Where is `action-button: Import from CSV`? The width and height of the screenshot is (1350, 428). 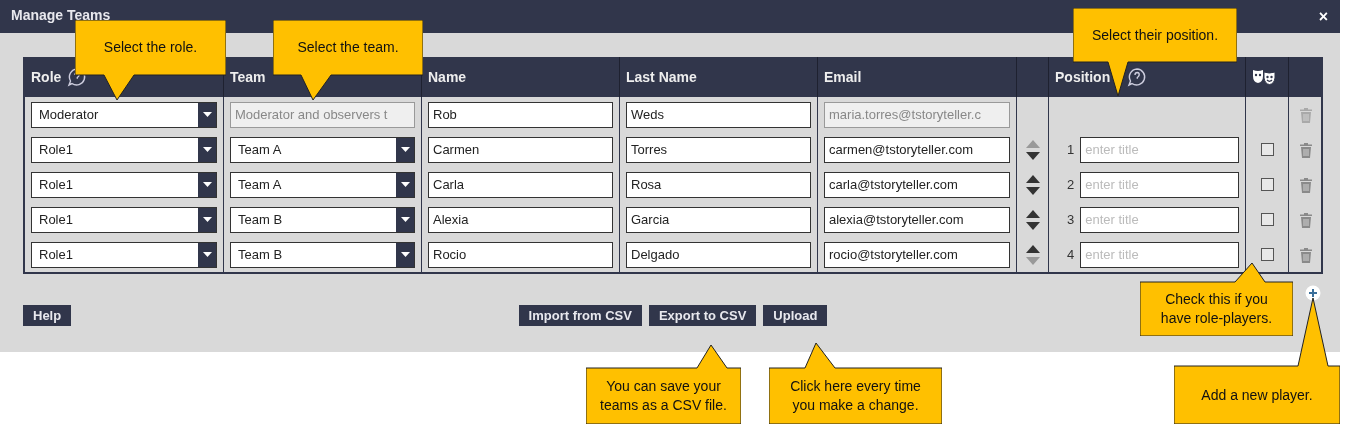
action-button: Import from CSV is located at coordinates (580, 315).